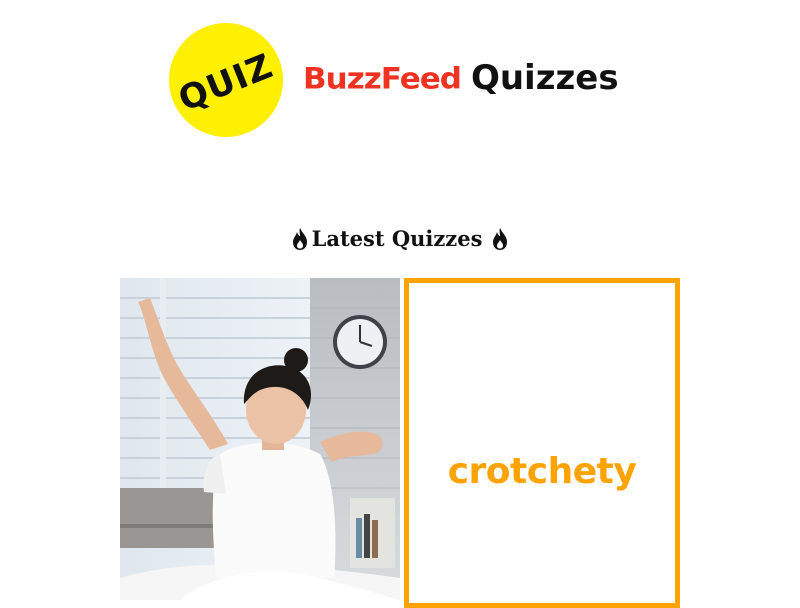  Describe the element at coordinates (542, 471) in the screenshot. I see `quiz-card-word-text: crotchety` at that location.